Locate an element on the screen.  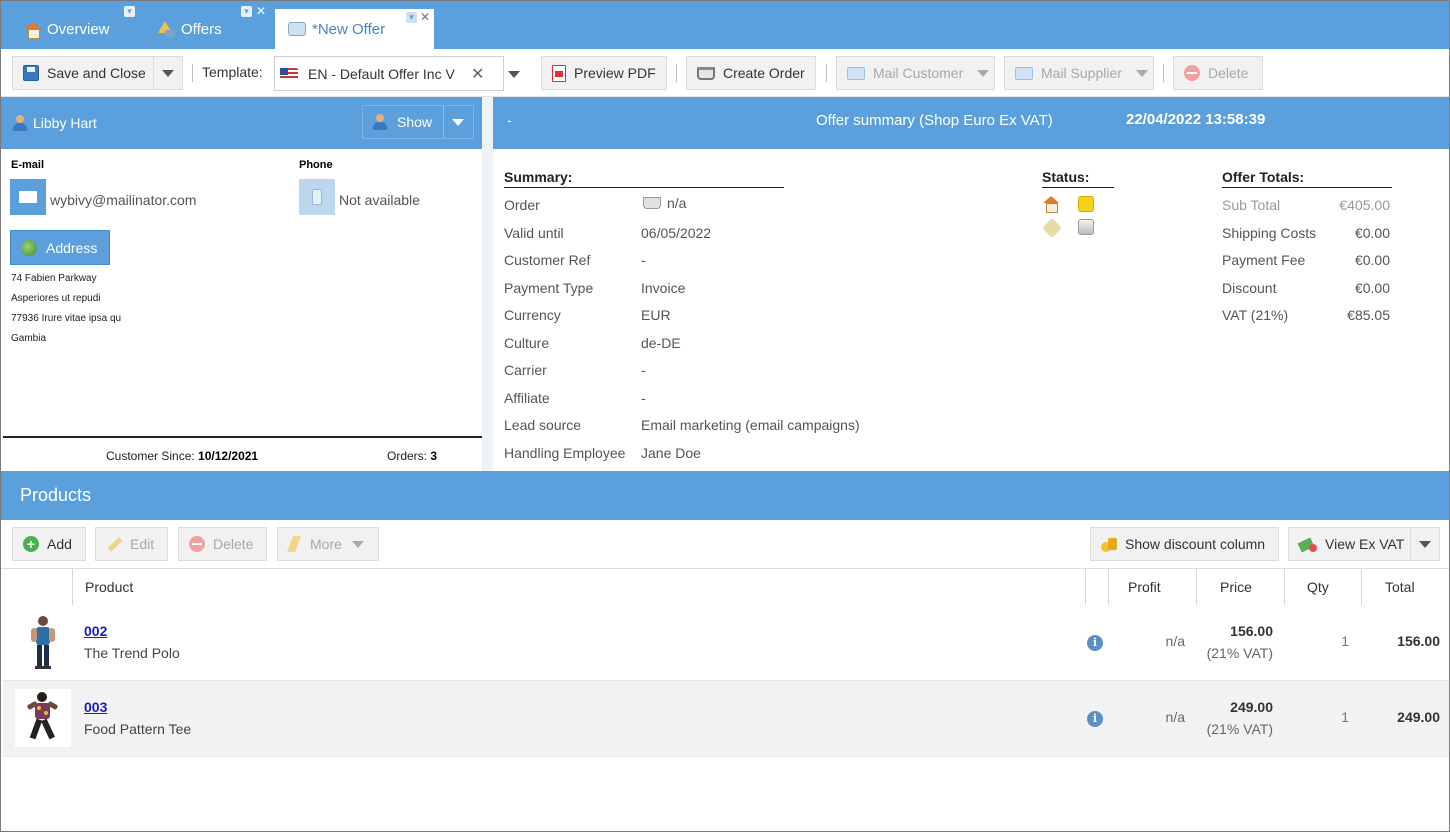
delete-product-button: Delete is located at coordinates (222, 544).